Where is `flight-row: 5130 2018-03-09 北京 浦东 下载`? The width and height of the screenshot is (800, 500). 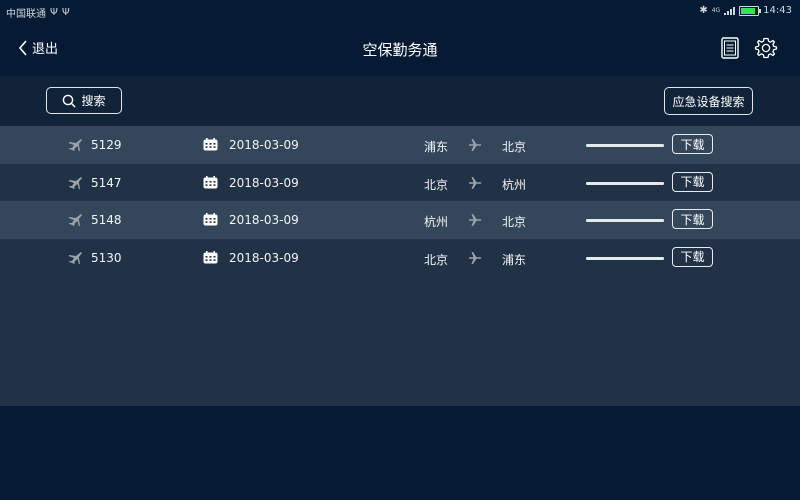 flight-row: 5130 2018-03-09 北京 浦东 下载 is located at coordinates (400, 258).